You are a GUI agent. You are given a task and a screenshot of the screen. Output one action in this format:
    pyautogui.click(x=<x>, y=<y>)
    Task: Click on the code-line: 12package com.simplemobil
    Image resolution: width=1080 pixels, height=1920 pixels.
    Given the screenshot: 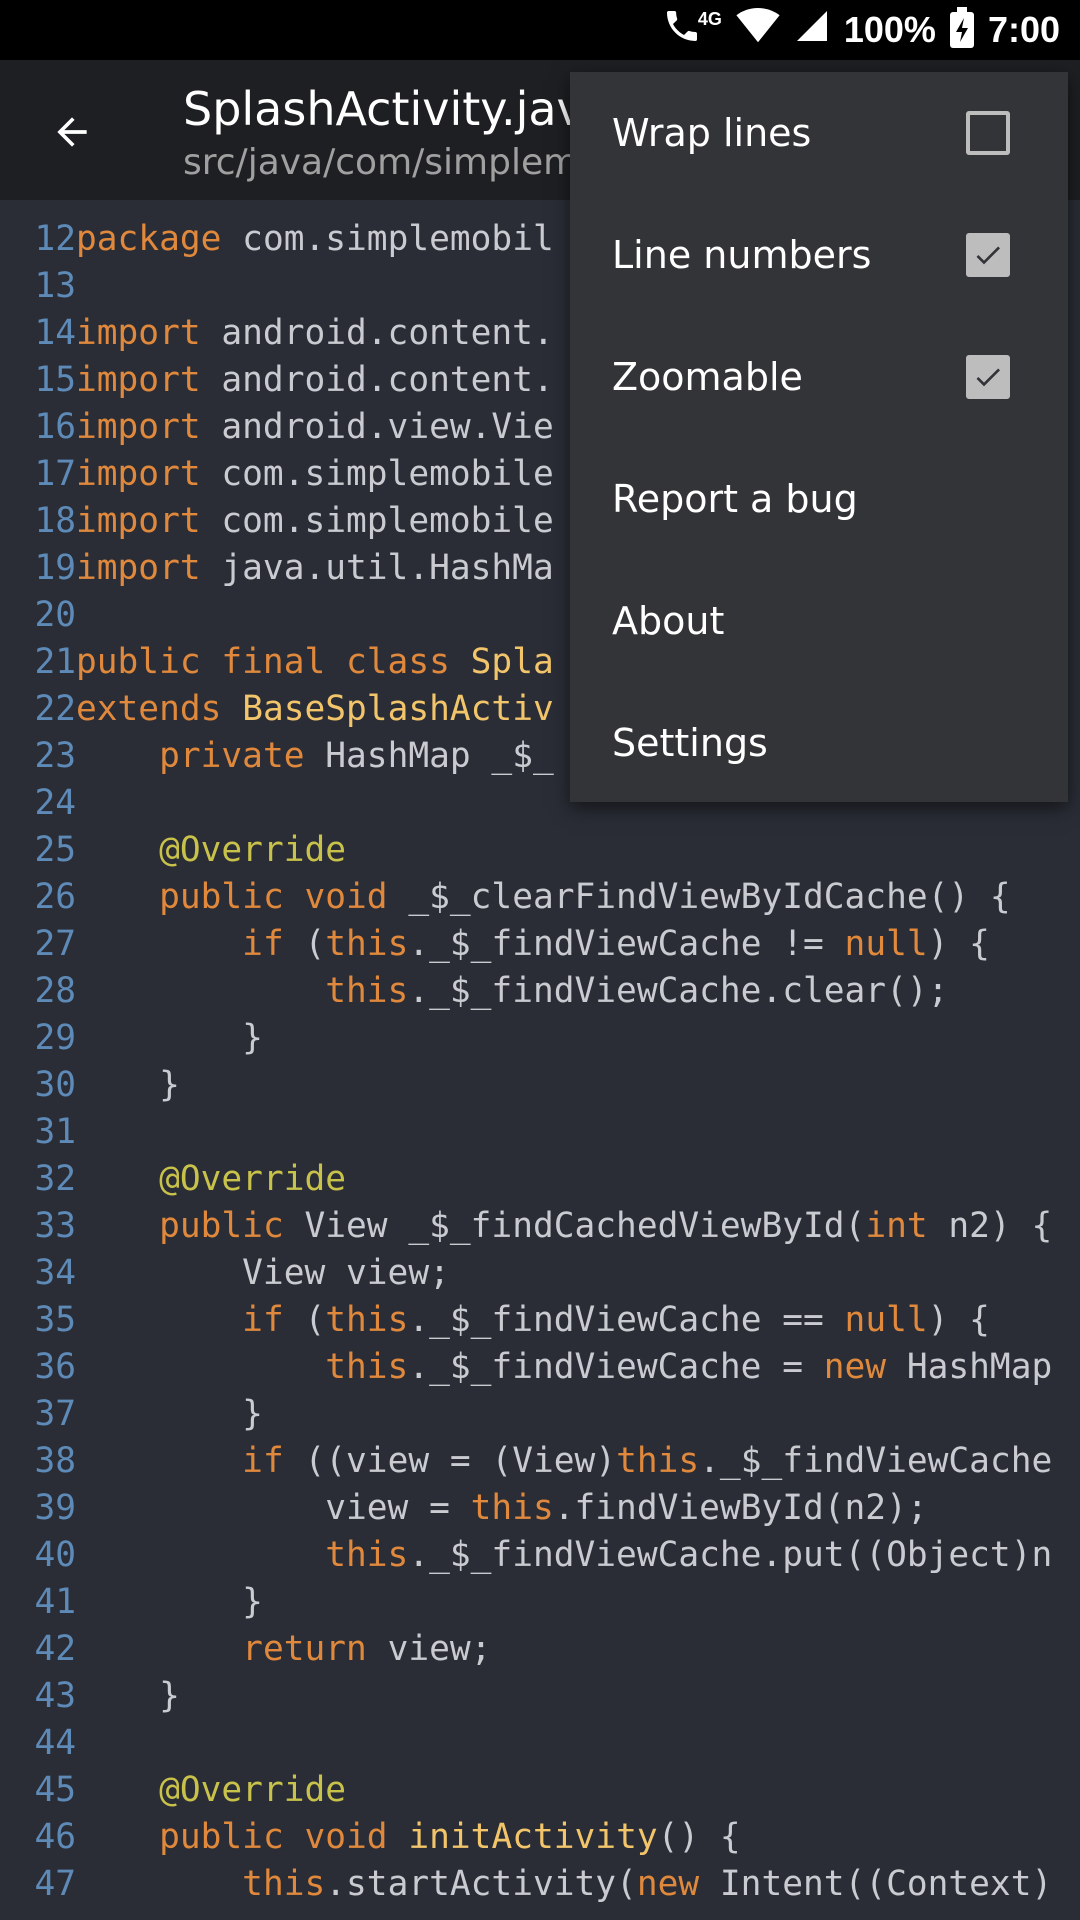 What is the action you would take?
    pyautogui.click(x=277, y=239)
    